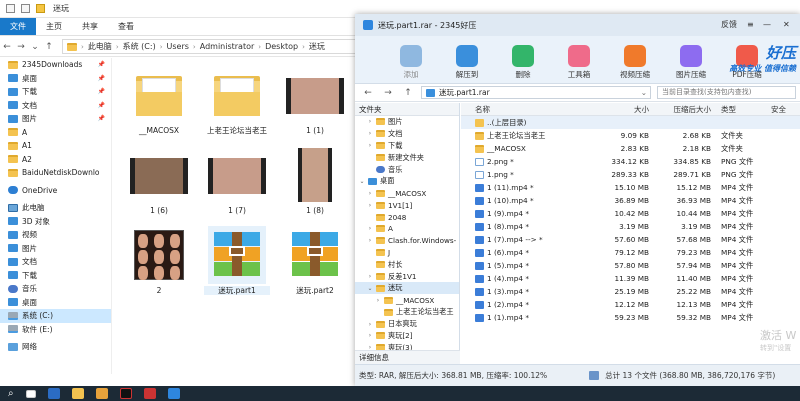  I want to click on table-row: 1 (7).mp4 --> * 57.60 MB 57.68 MB MP4 文件, so click(630, 239).